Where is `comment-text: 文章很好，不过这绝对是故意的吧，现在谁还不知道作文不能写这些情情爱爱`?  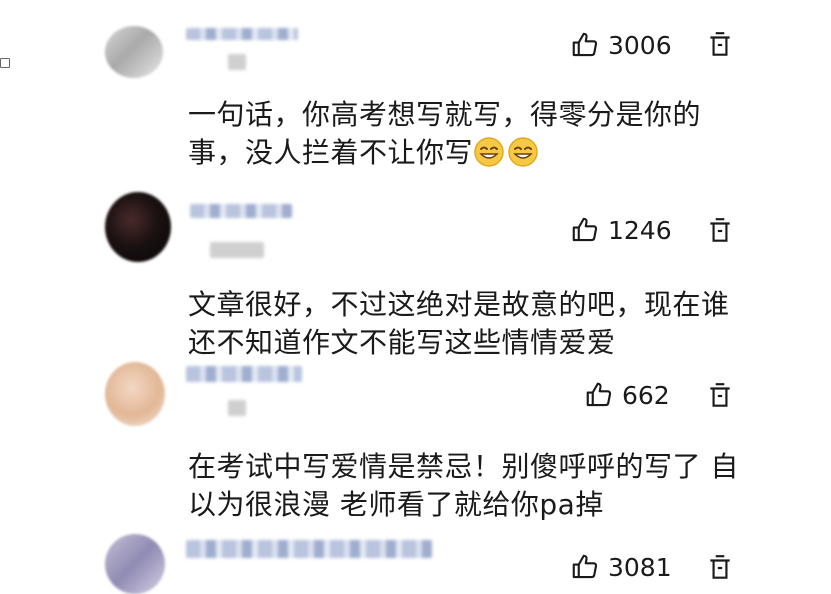
comment-text: 文章很好，不过这绝对是故意的吧，现在谁还不知道作文不能写这些情情爱爱 is located at coordinates (459, 323).